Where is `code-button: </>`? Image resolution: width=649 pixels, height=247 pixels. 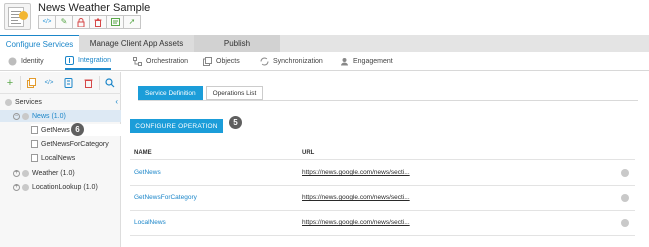
code-button: </> is located at coordinates (47, 22).